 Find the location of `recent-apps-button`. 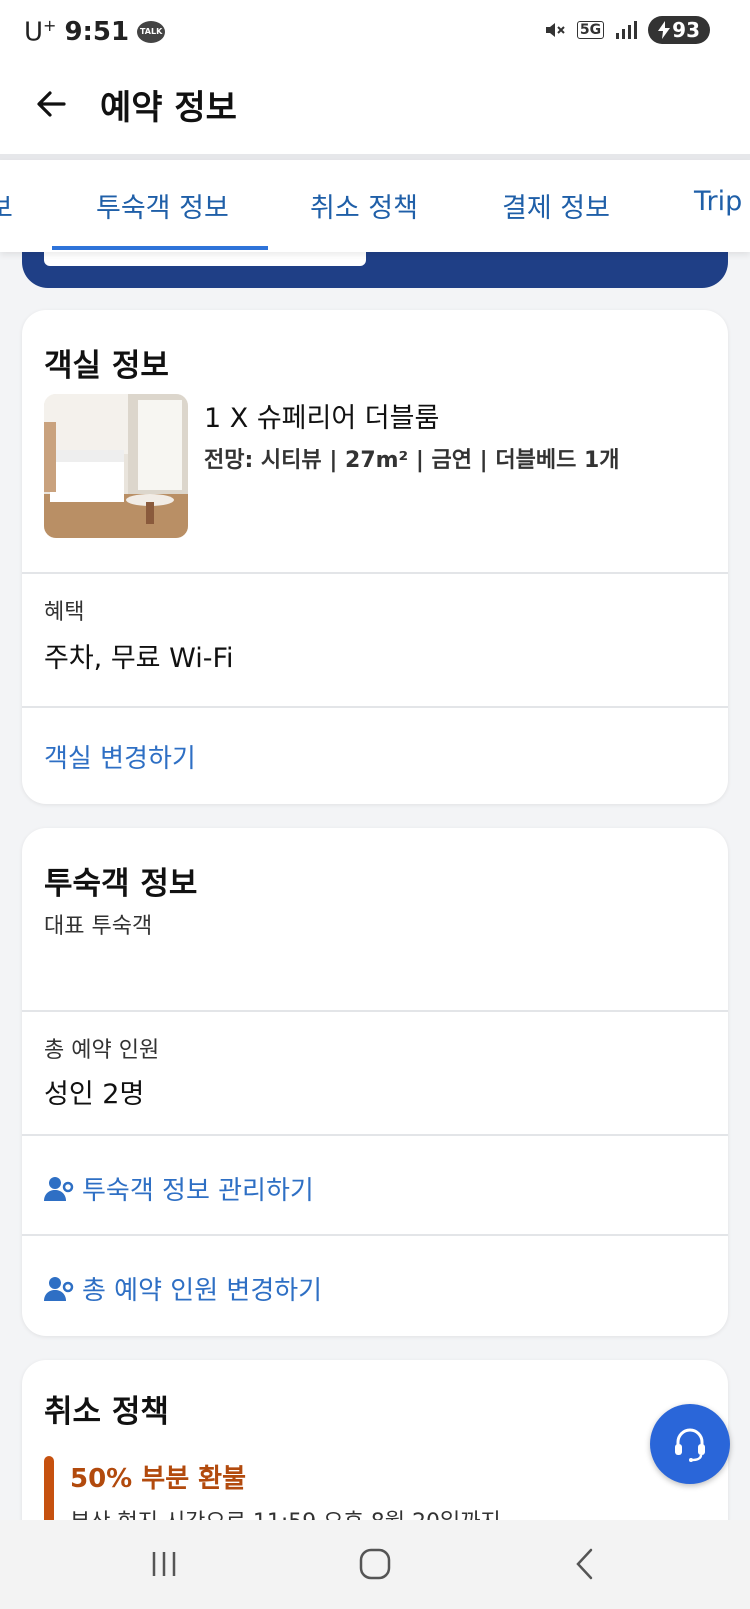

recent-apps-button is located at coordinates (164, 1564).